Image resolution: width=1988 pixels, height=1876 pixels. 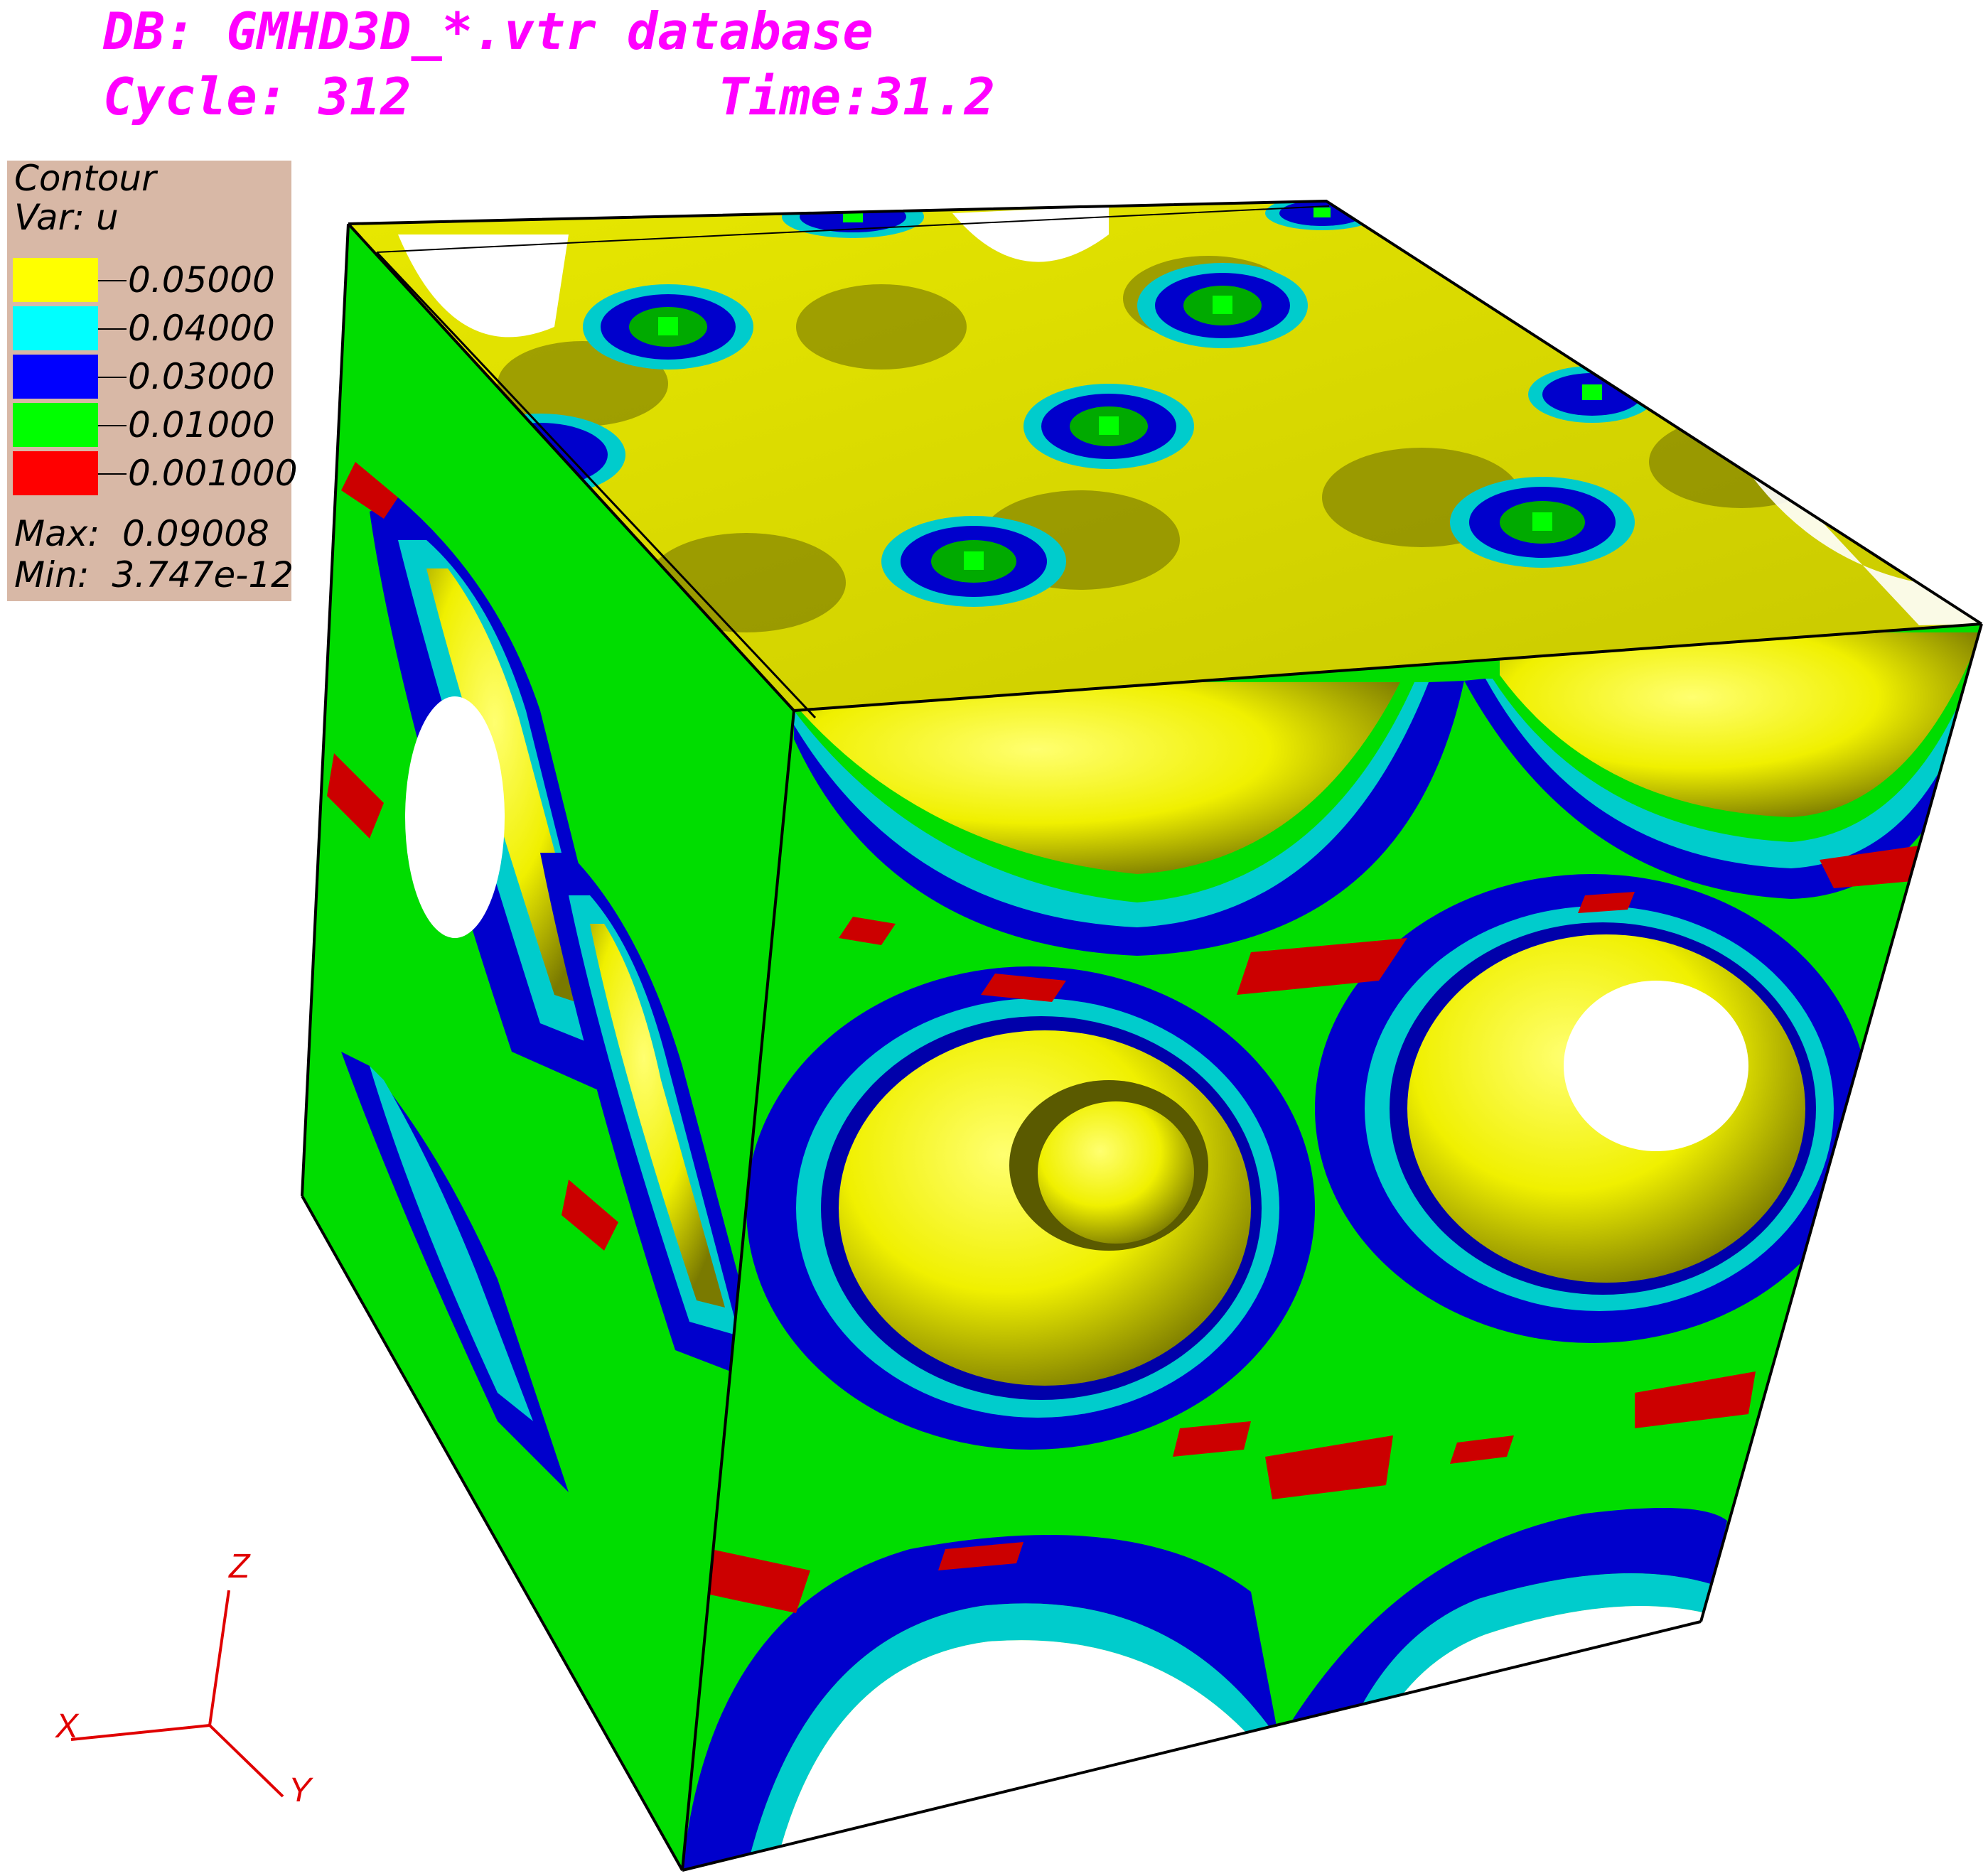 What do you see at coordinates (1030, 1208) in the screenshot?
I see `front-opening-left` at bounding box center [1030, 1208].